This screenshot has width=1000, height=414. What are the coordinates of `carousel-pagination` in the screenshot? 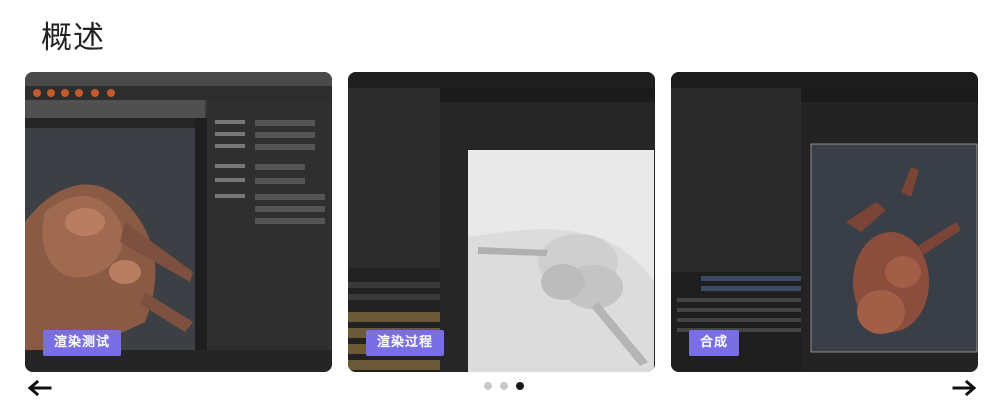 It's located at (504, 386).